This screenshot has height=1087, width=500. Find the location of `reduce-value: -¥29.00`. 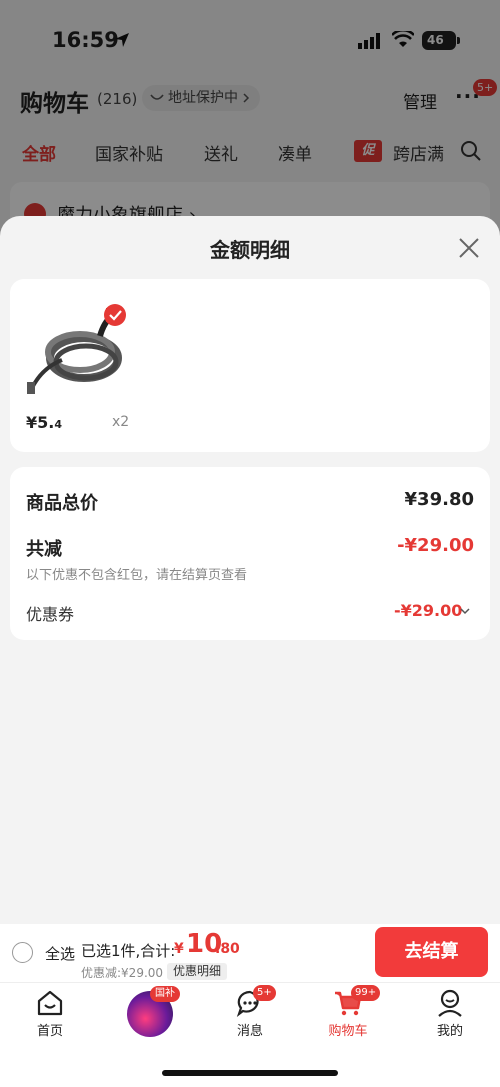

reduce-value: -¥29.00 is located at coordinates (435, 545).